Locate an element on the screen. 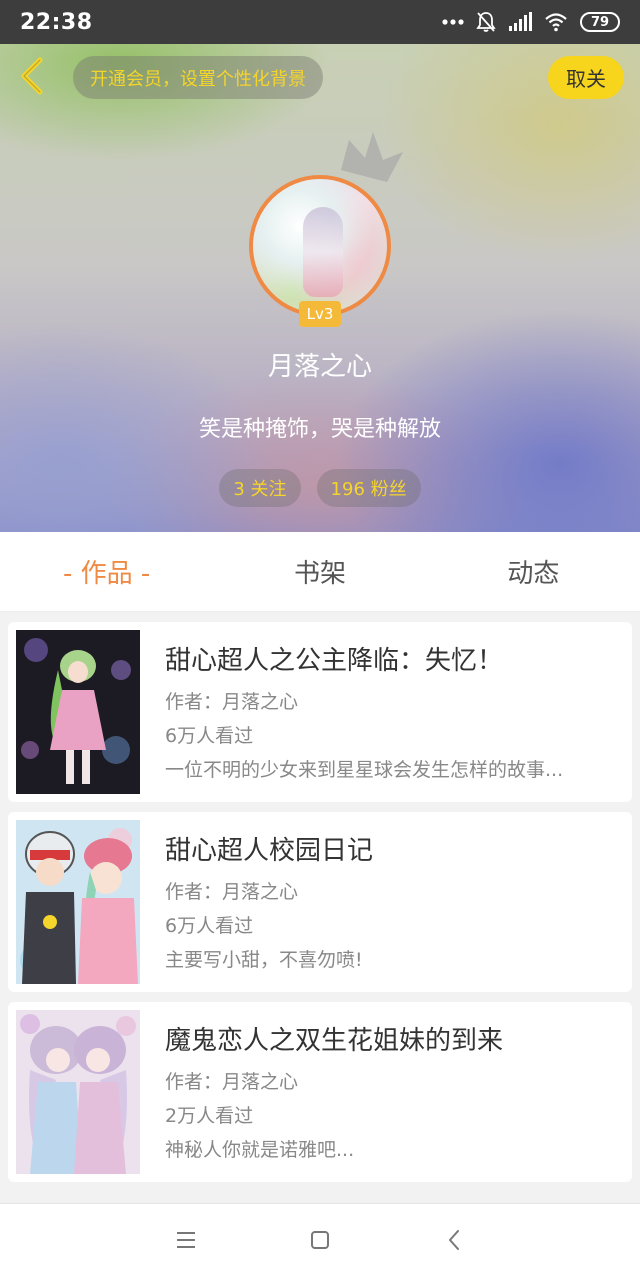  system-back-button is located at coordinates (454, 1242).